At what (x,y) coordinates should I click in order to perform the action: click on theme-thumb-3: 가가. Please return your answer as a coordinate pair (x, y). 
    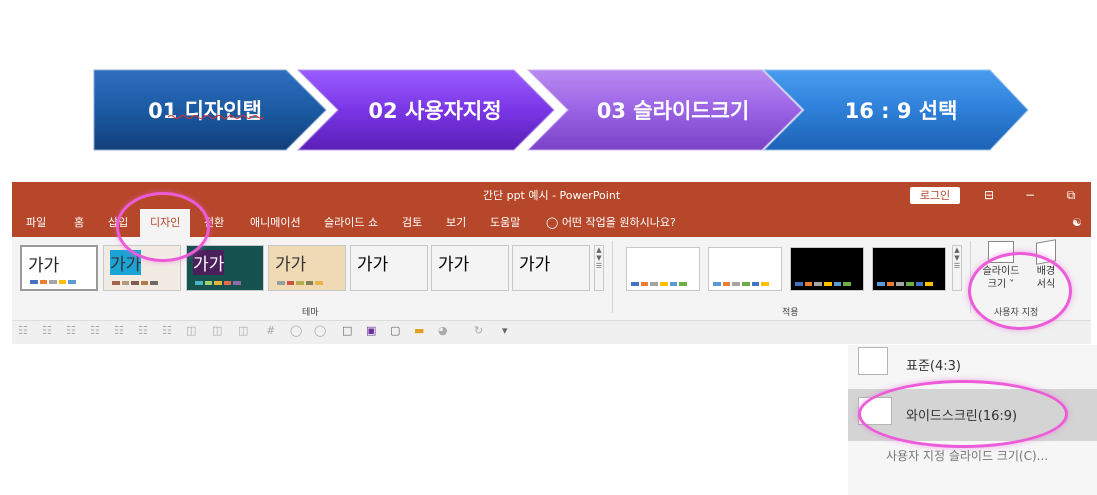
    Looking at the image, I should click on (225, 268).